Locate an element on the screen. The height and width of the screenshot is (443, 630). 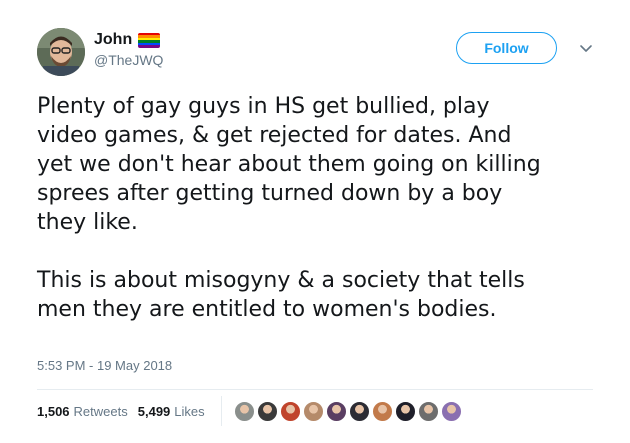
chevron-down-icon is located at coordinates (586, 48).